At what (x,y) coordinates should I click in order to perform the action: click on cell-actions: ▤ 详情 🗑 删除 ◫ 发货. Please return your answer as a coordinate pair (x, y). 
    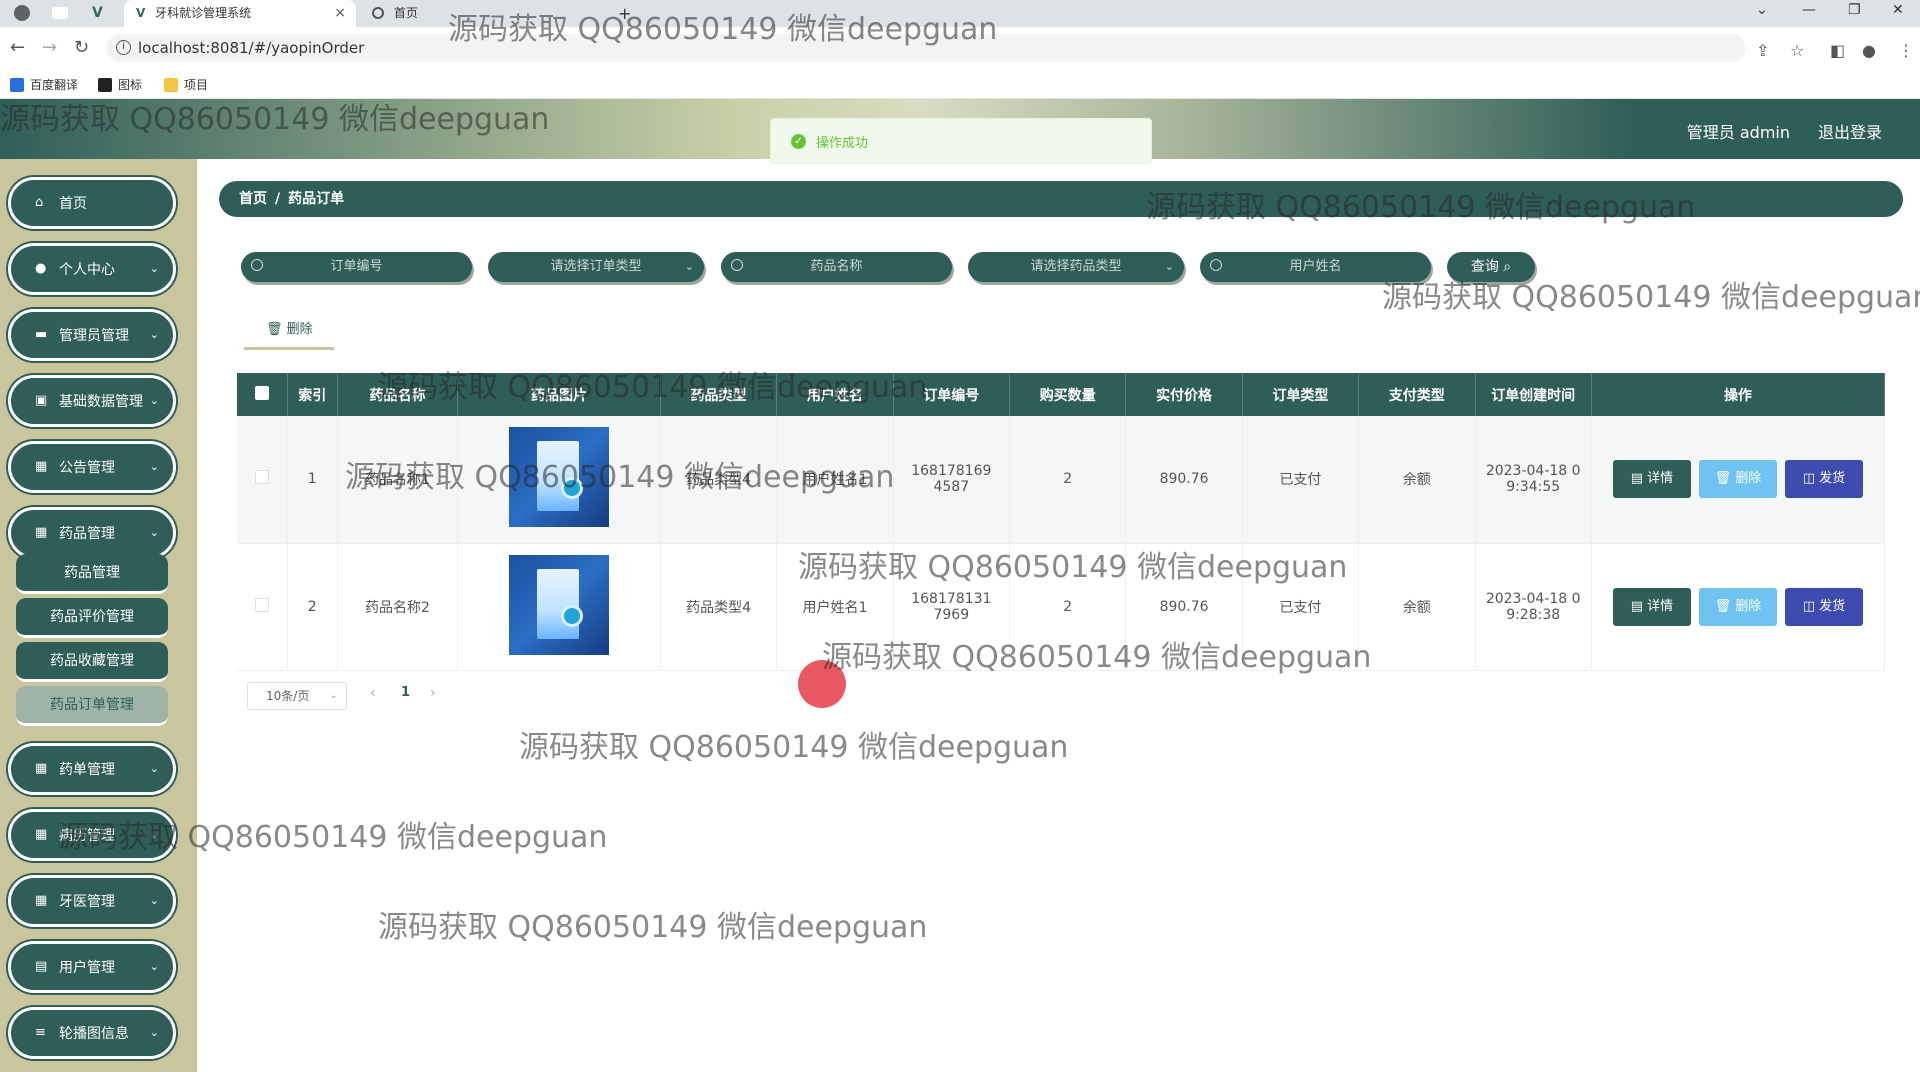
    Looking at the image, I should click on (1738, 480).